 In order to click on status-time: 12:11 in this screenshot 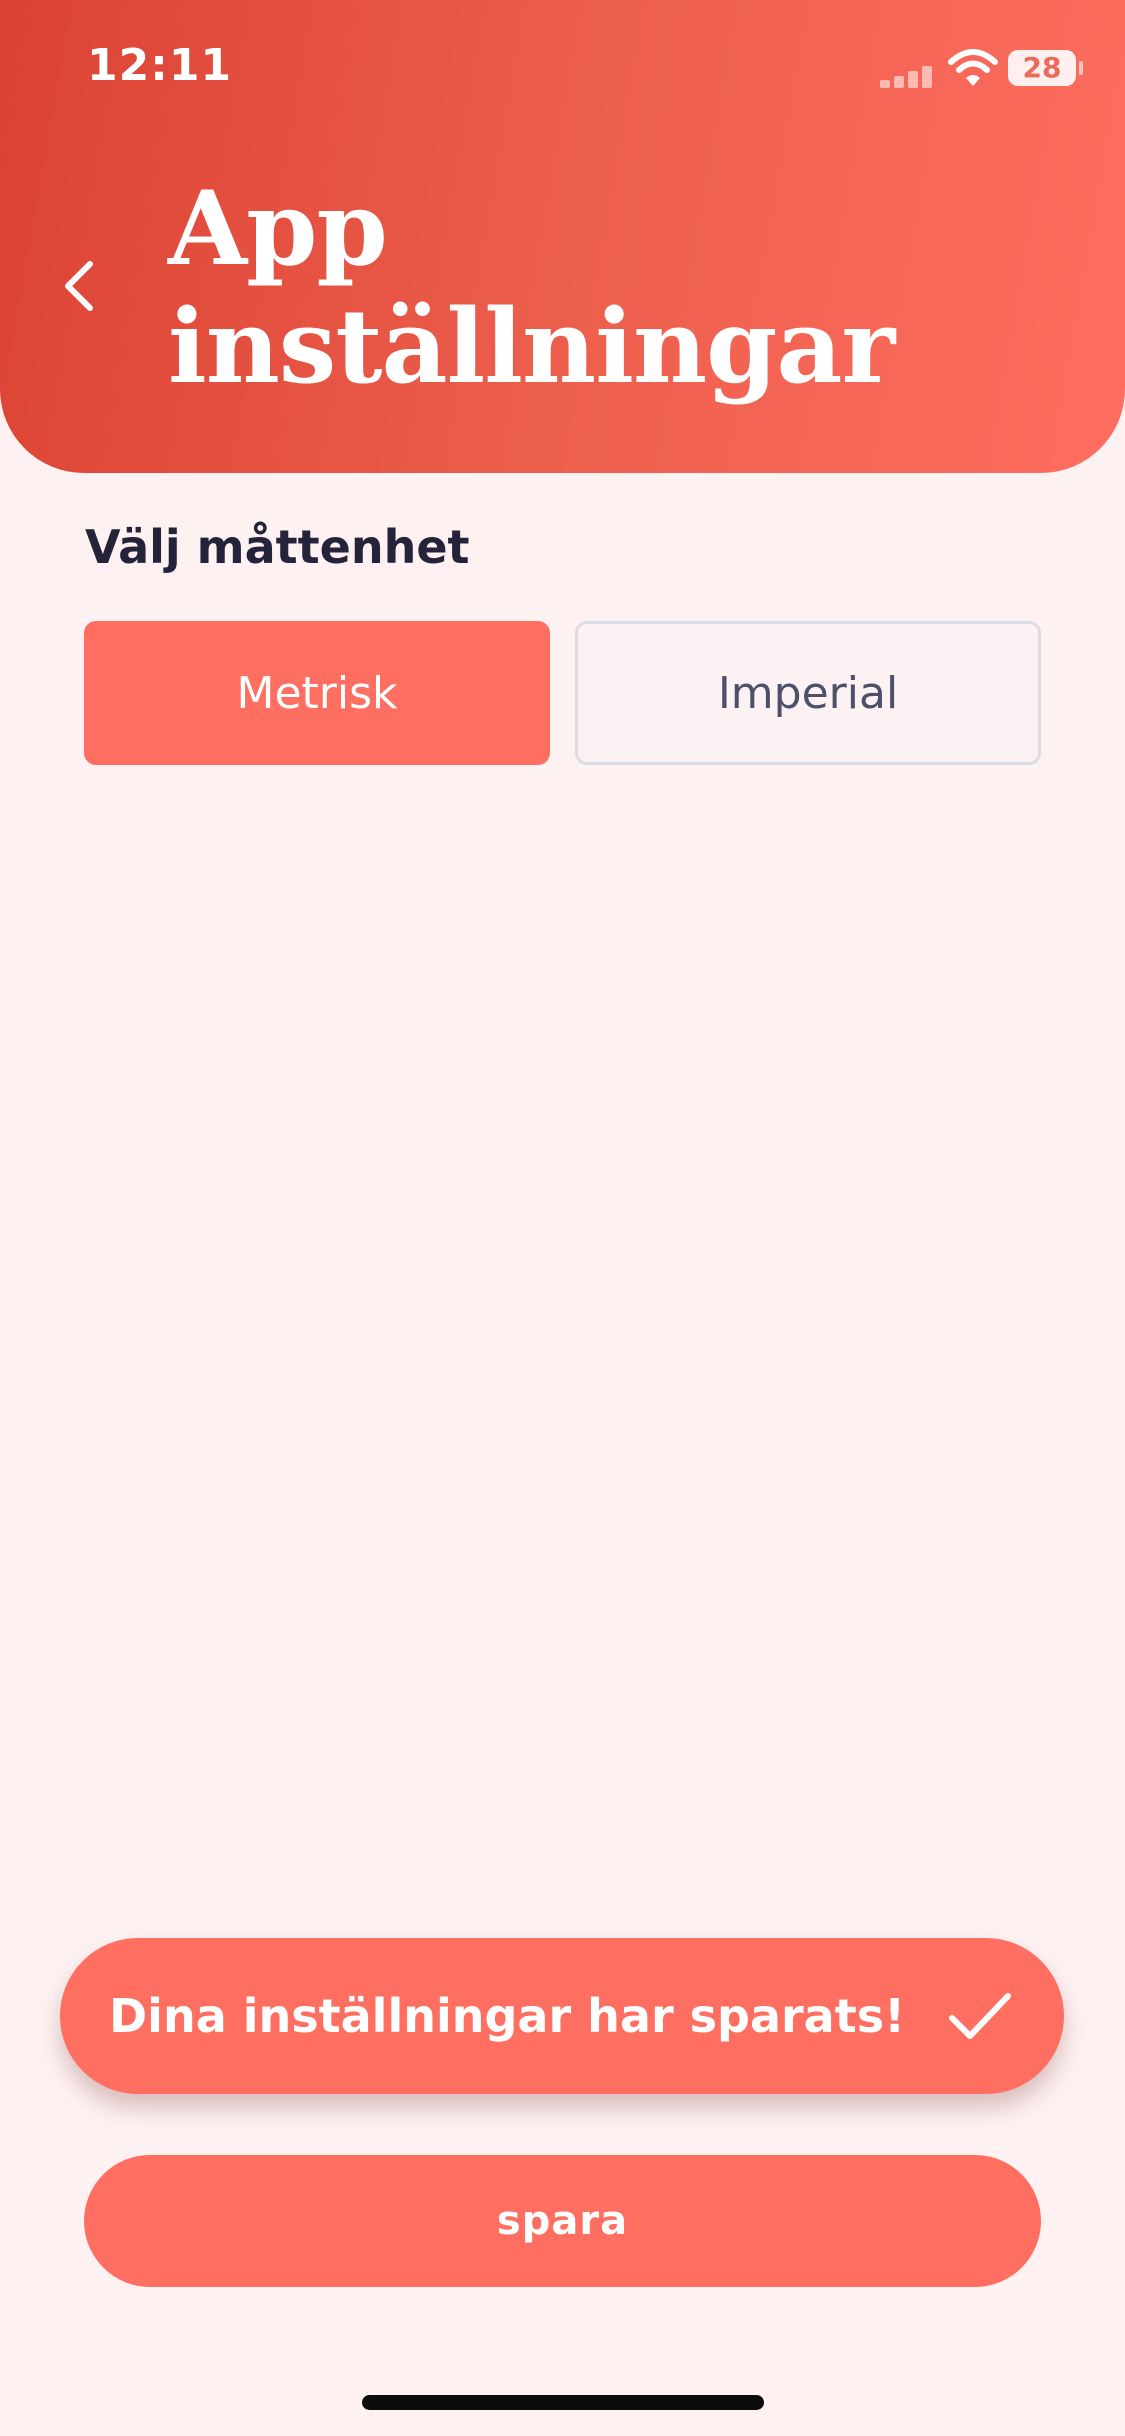, I will do `click(160, 65)`.